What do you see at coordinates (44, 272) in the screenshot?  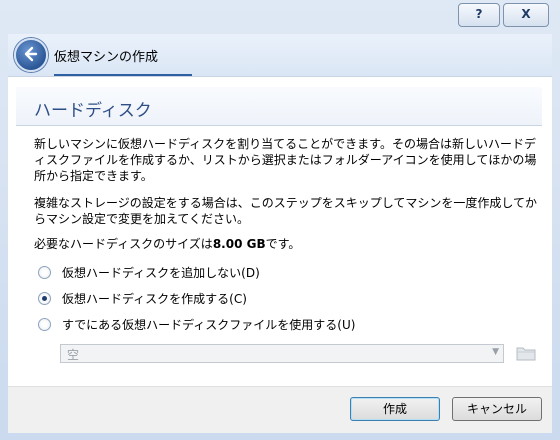 I see `radio-no-disk` at bounding box center [44, 272].